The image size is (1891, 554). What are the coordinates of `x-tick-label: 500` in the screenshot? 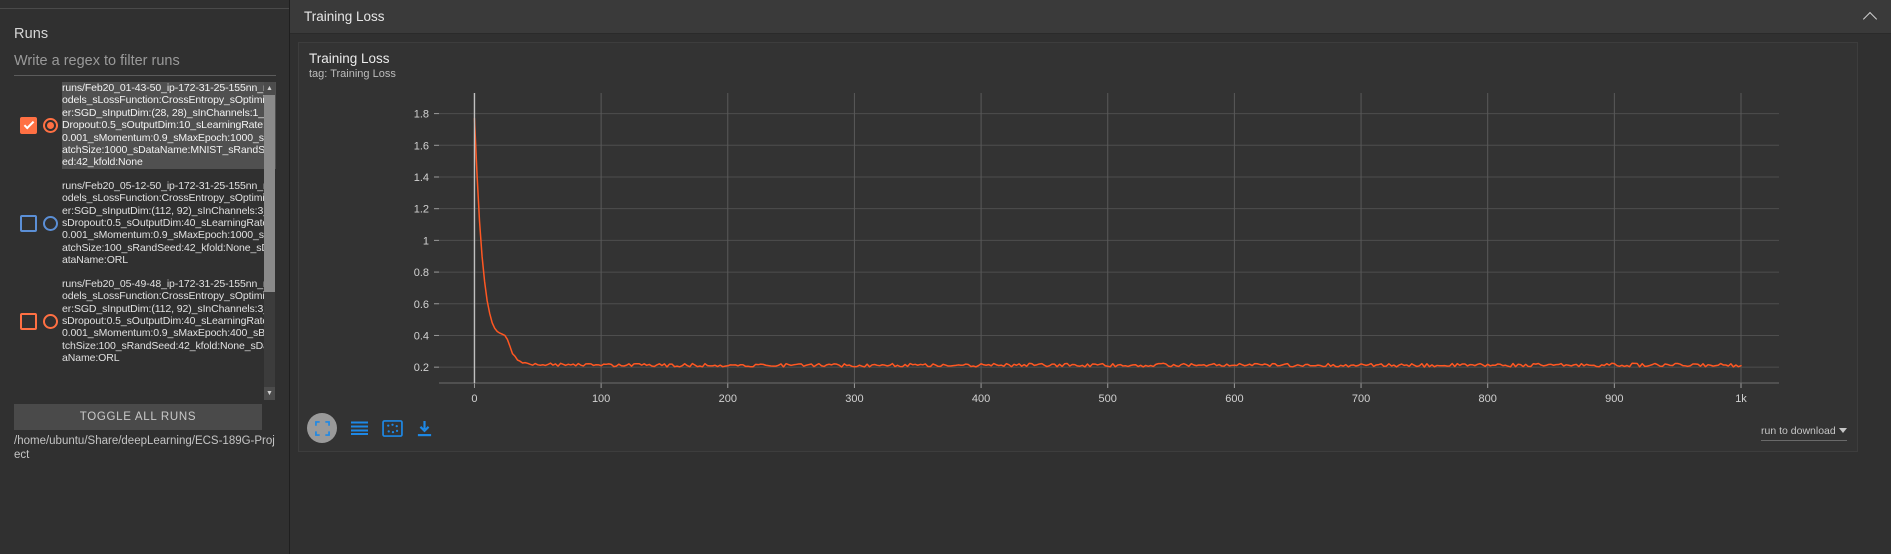 It's located at (1108, 399).